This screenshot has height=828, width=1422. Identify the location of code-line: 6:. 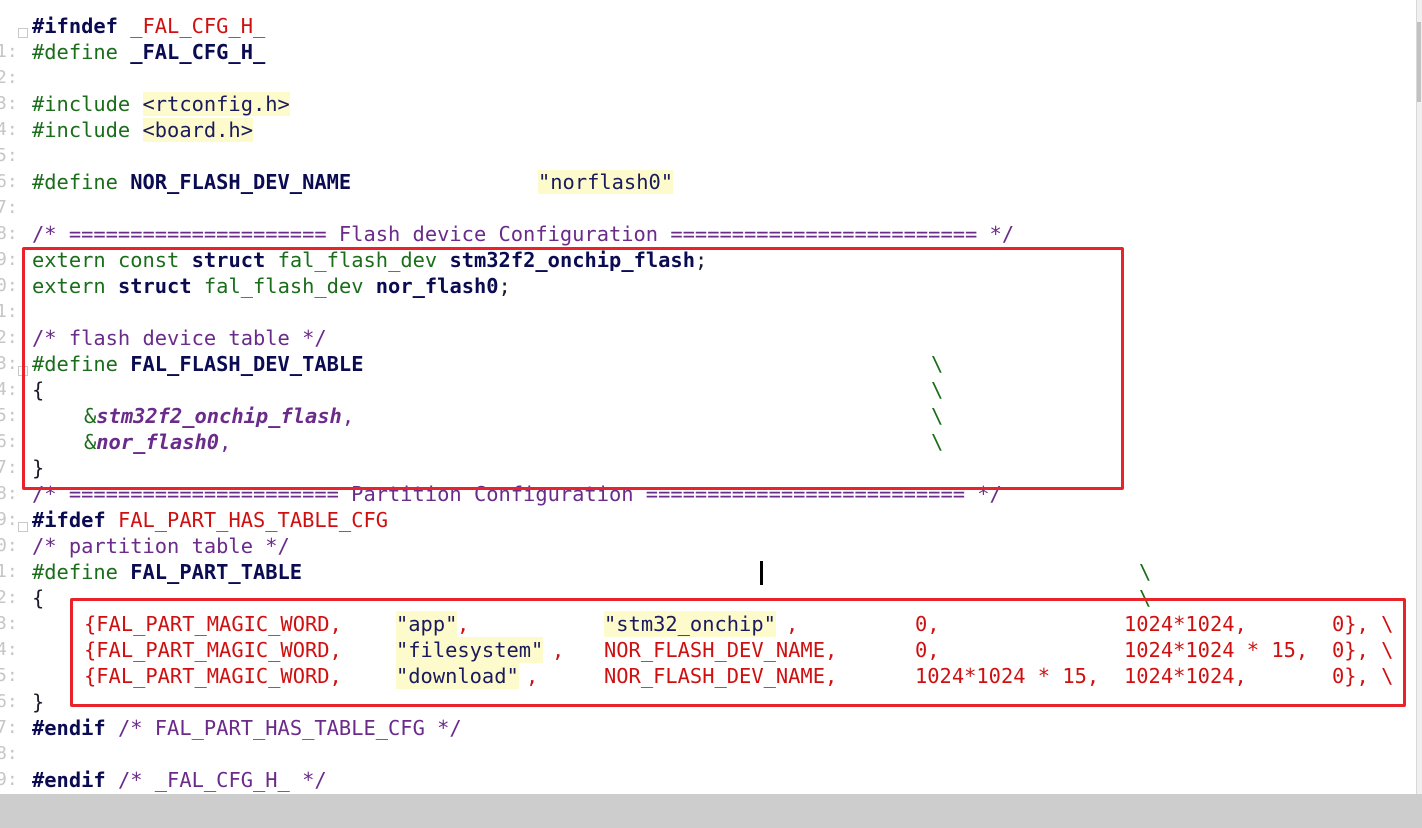
(24, 167).